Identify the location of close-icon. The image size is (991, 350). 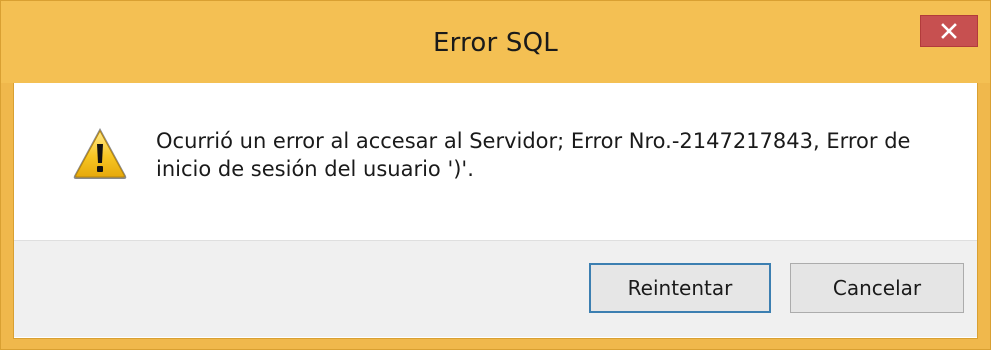
(949, 31).